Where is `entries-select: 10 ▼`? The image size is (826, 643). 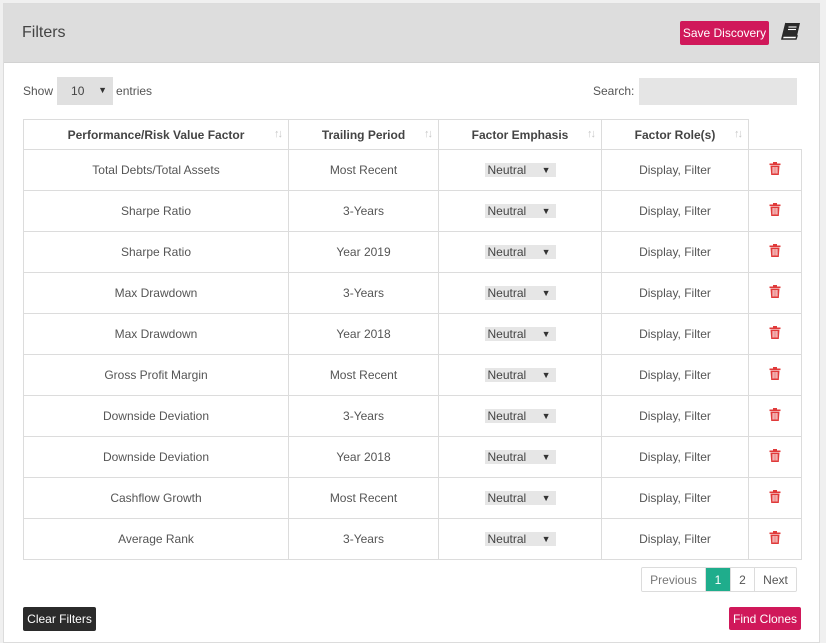
entries-select: 10 ▼ is located at coordinates (85, 91).